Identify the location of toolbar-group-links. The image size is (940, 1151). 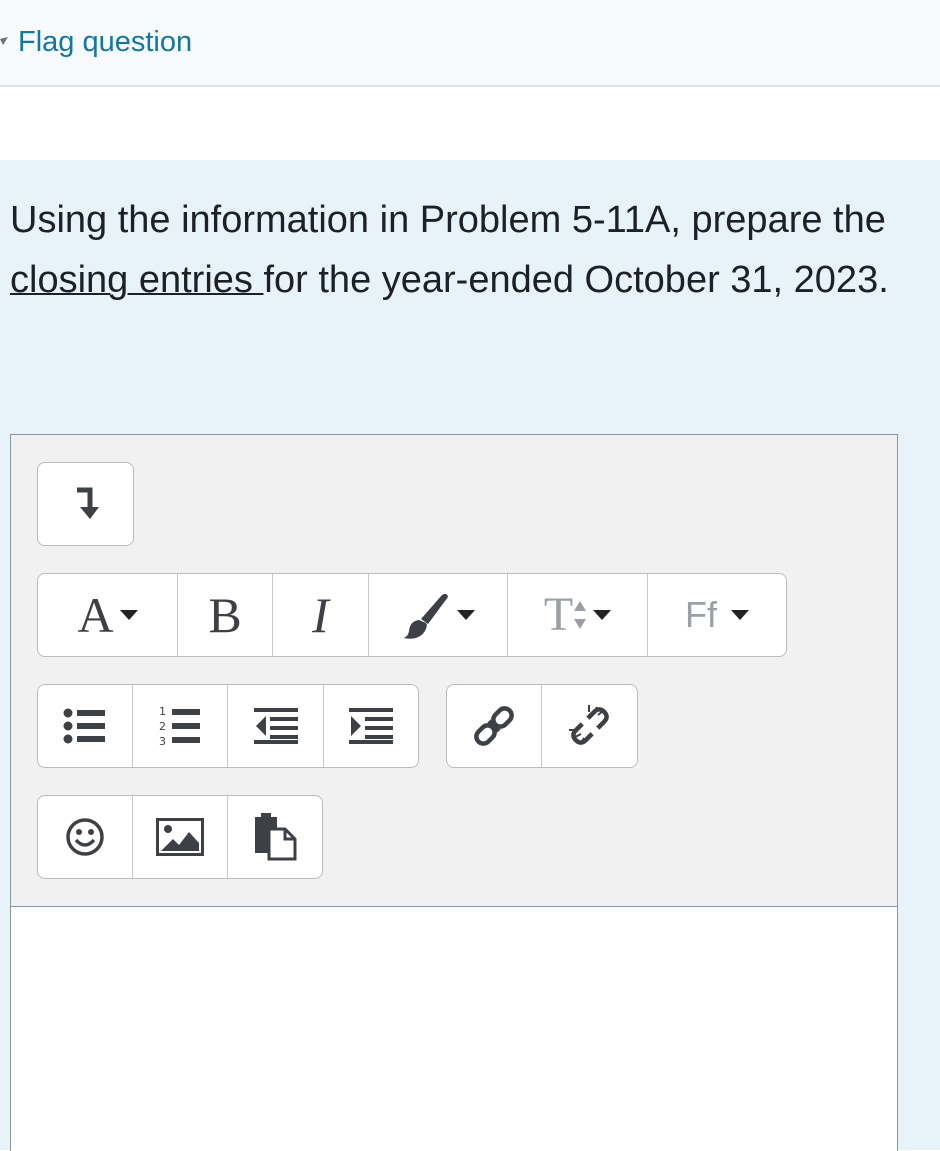
(542, 726).